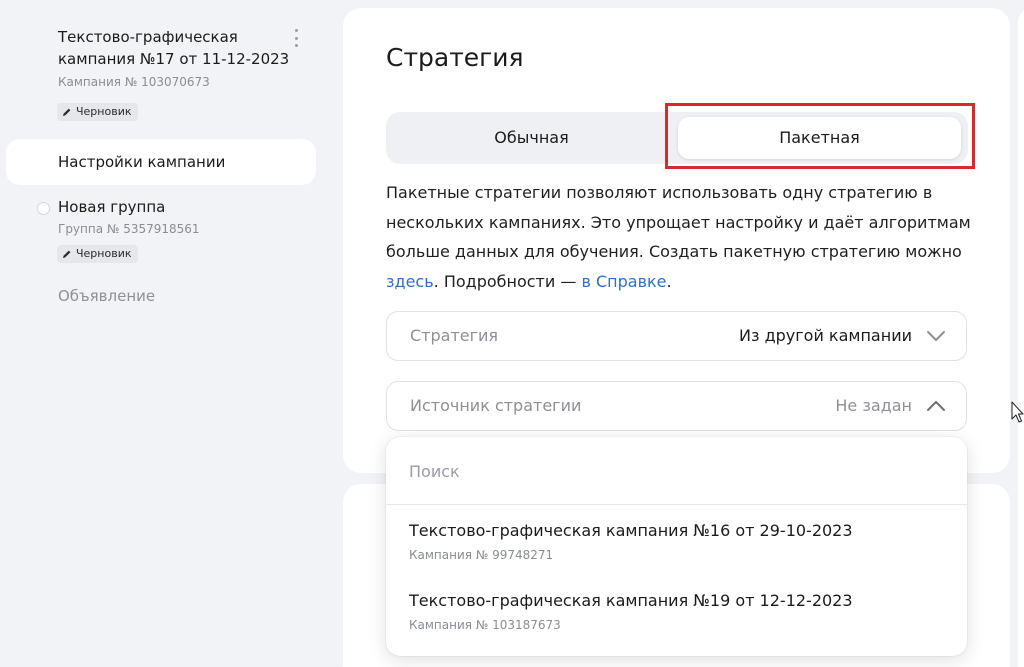 The image size is (1024, 667). Describe the element at coordinates (1017, 412) in the screenshot. I see `mouse-cursor-icon` at that location.